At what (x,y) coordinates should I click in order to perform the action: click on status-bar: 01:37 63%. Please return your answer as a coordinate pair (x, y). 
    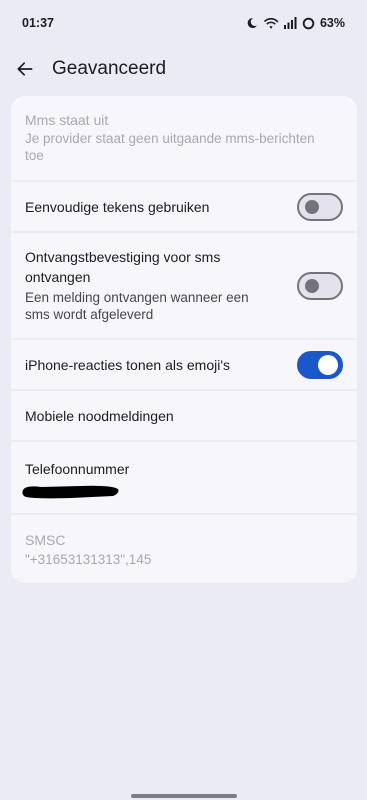
    Looking at the image, I should click on (183, 23).